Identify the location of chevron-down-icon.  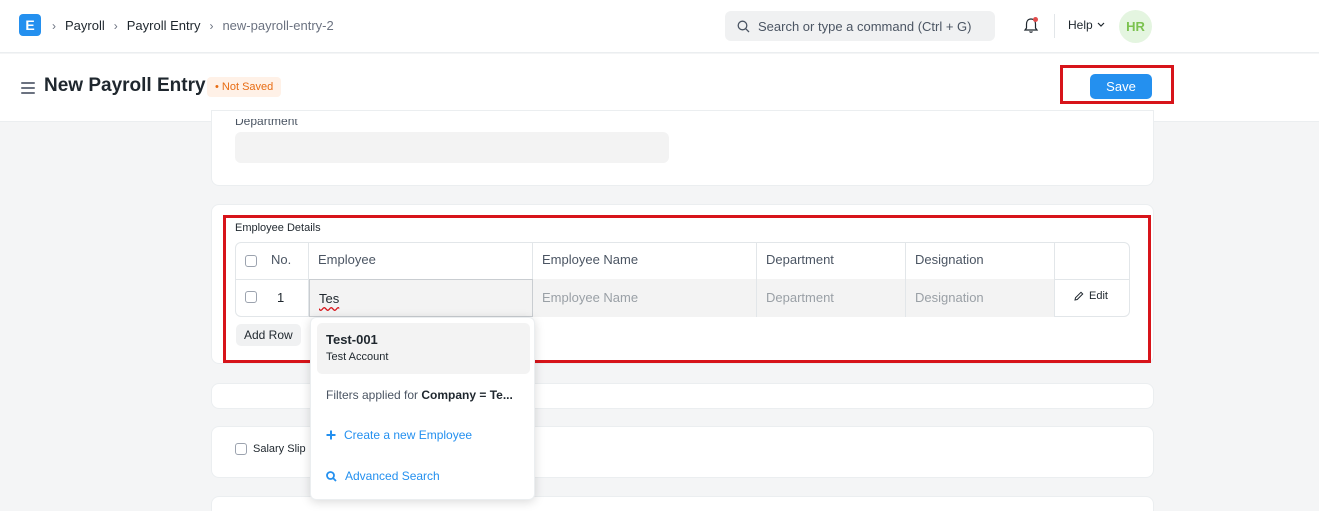
(1101, 24).